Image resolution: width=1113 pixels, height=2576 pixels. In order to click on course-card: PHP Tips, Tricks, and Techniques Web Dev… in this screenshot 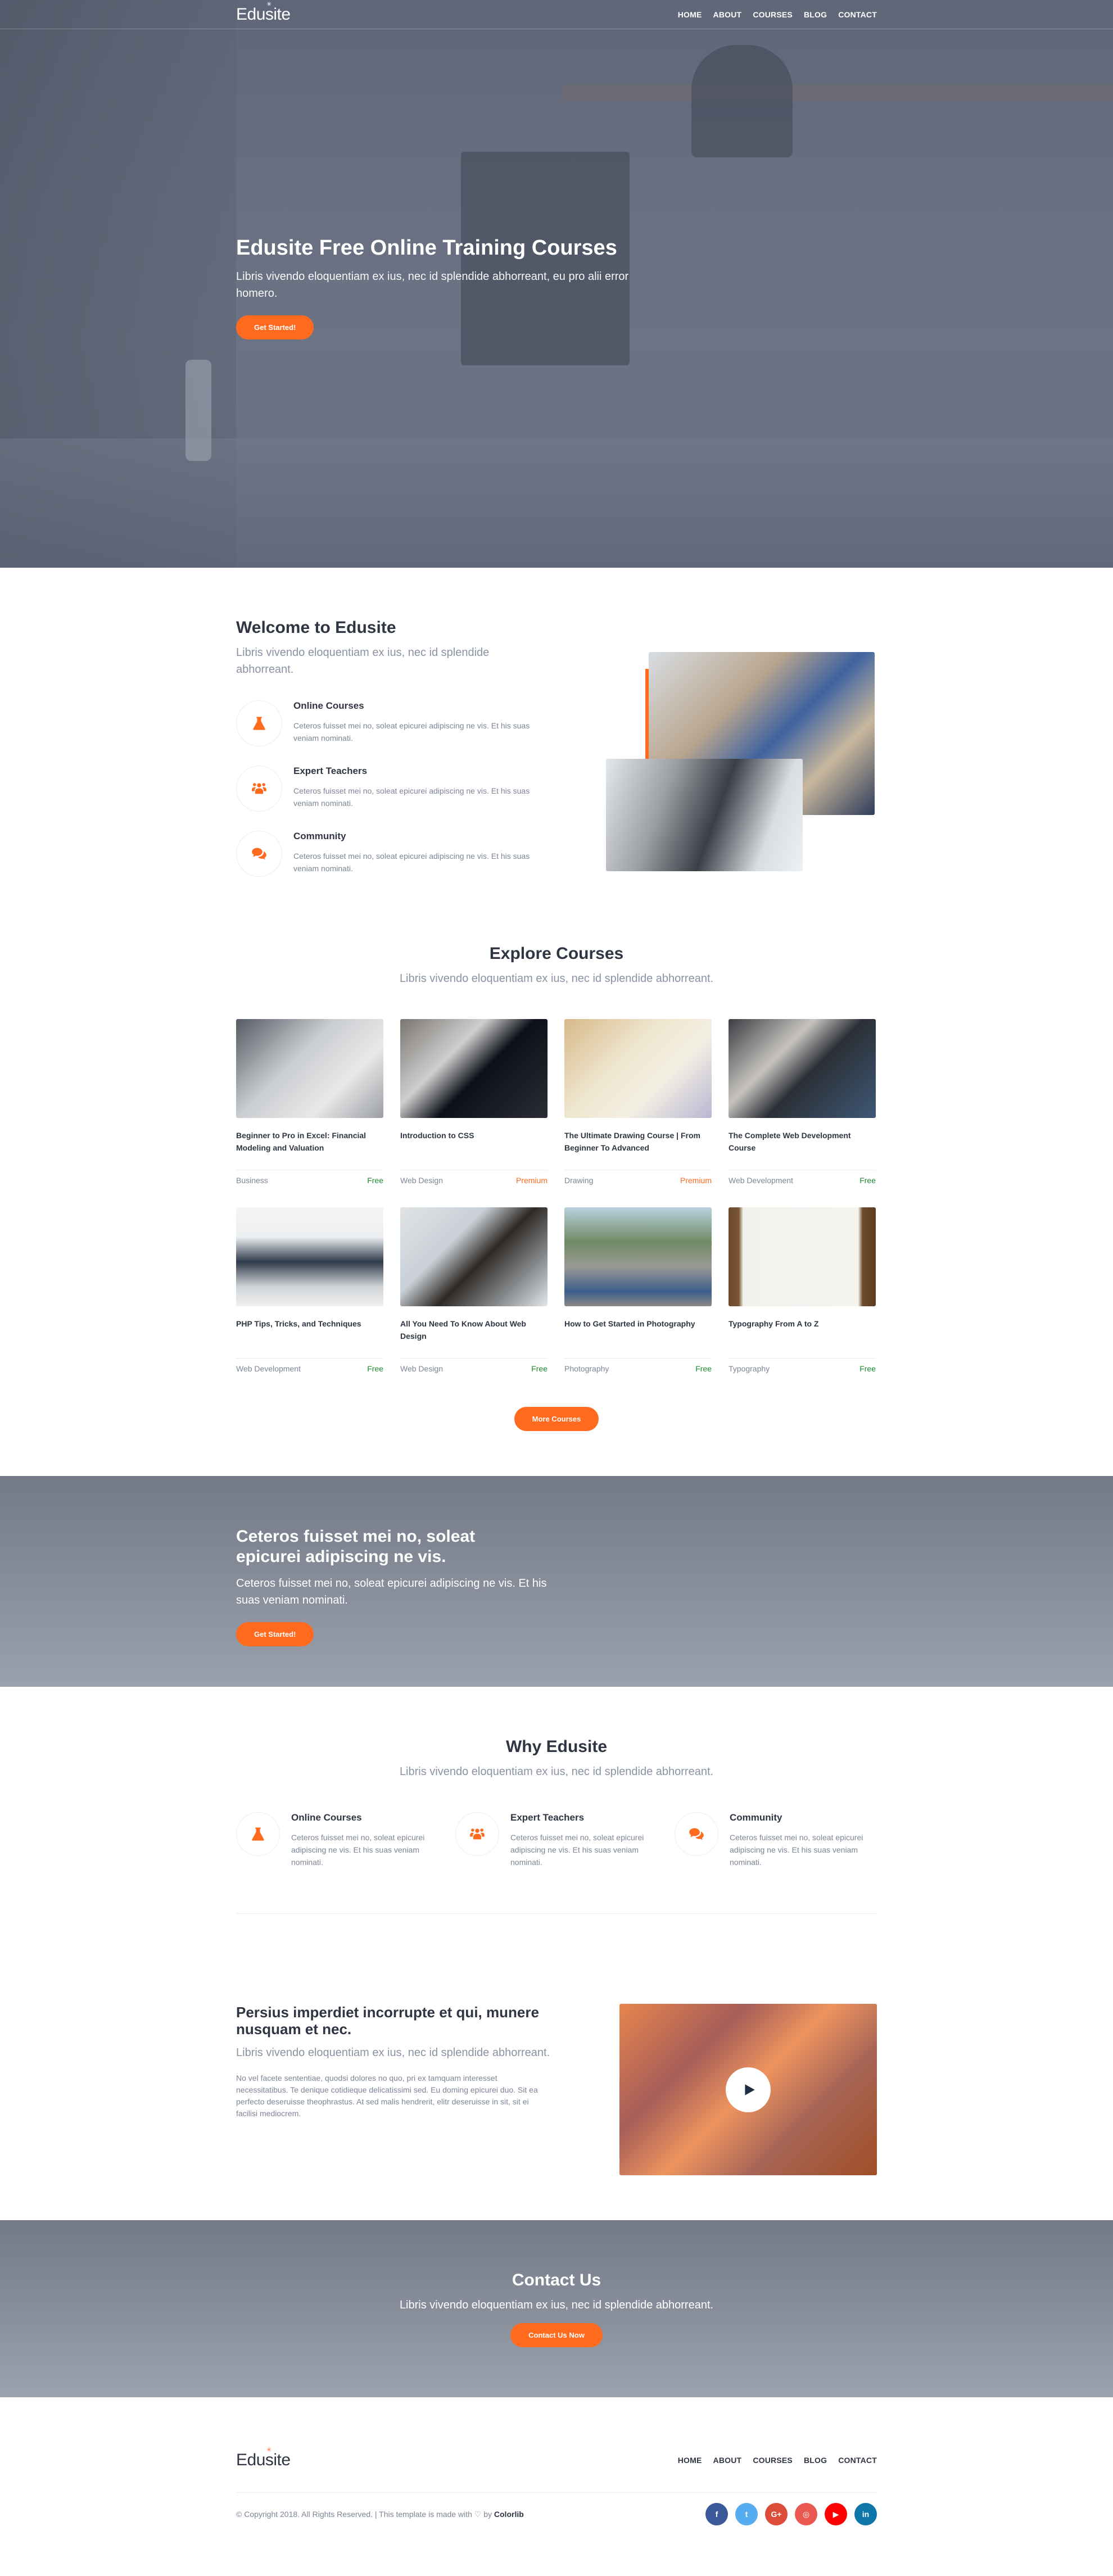, I will do `click(309, 1290)`.